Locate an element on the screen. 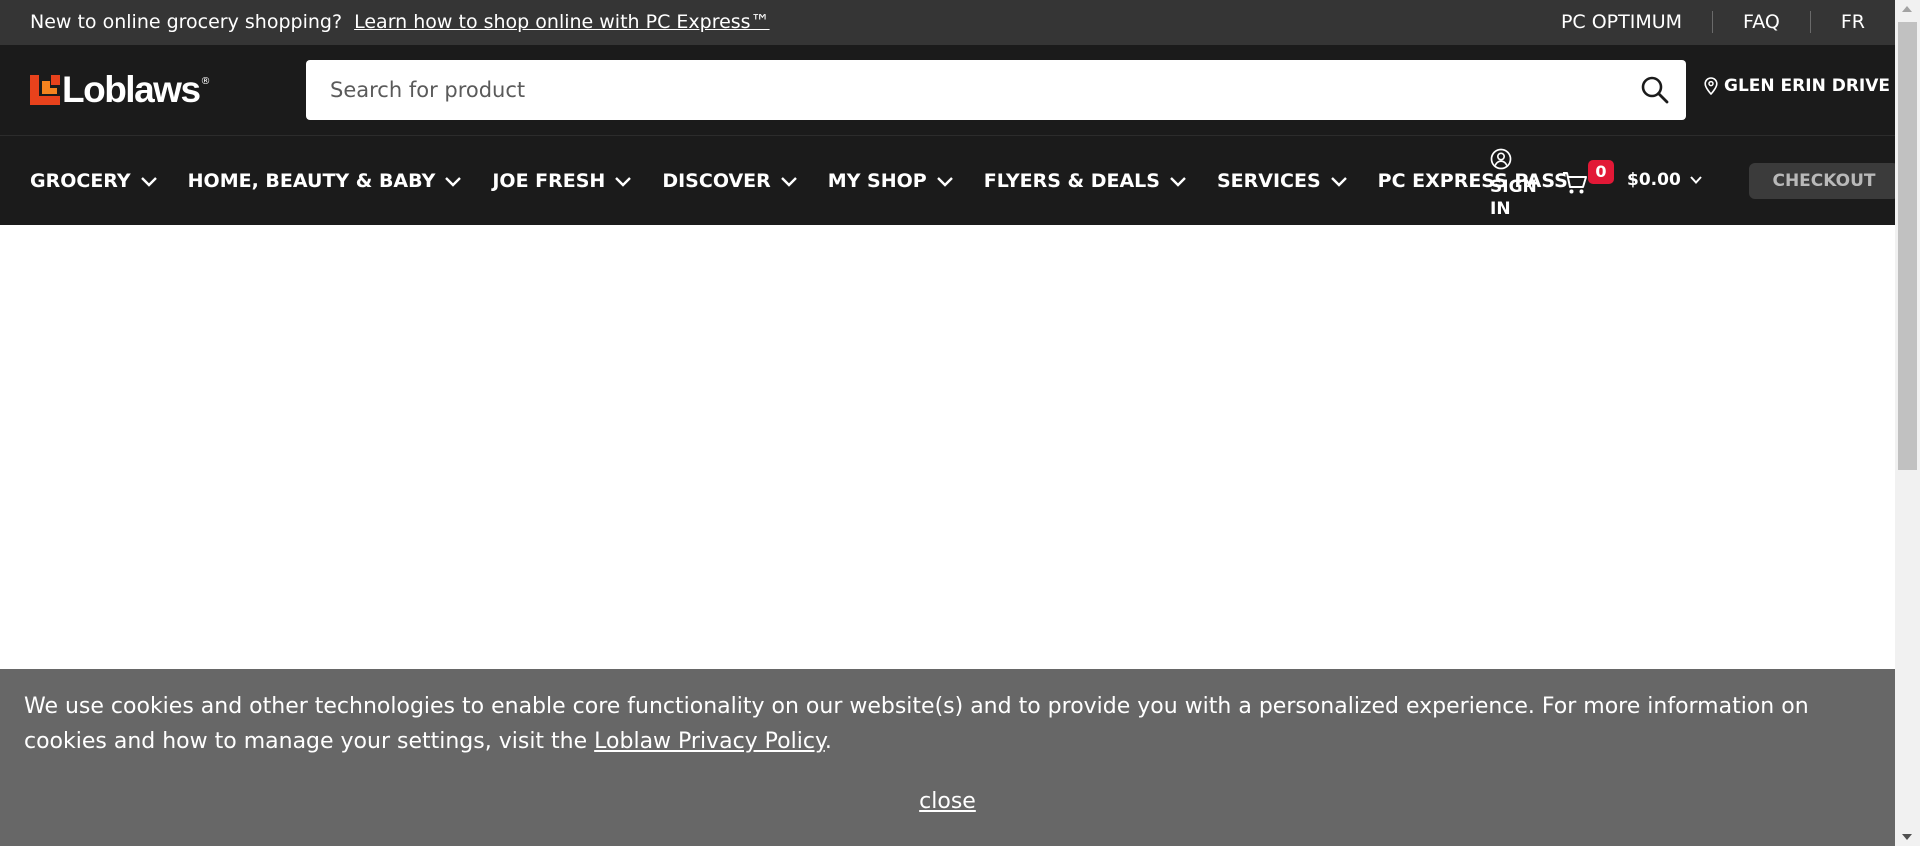 The image size is (1920, 846). cookie-message-end: . is located at coordinates (828, 741).